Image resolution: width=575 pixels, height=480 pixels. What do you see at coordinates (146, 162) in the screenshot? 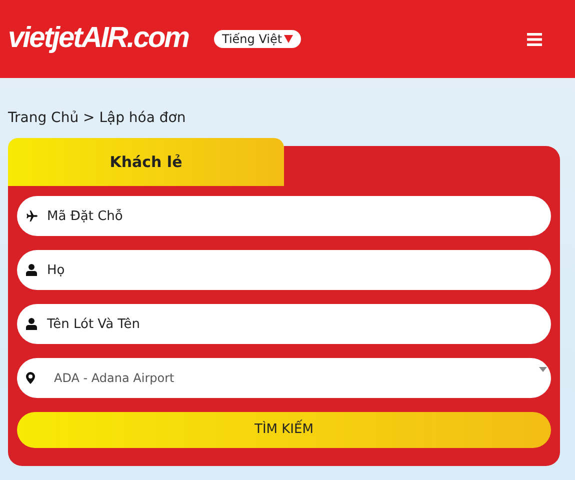
I see `tab: Khách lẻ` at bounding box center [146, 162].